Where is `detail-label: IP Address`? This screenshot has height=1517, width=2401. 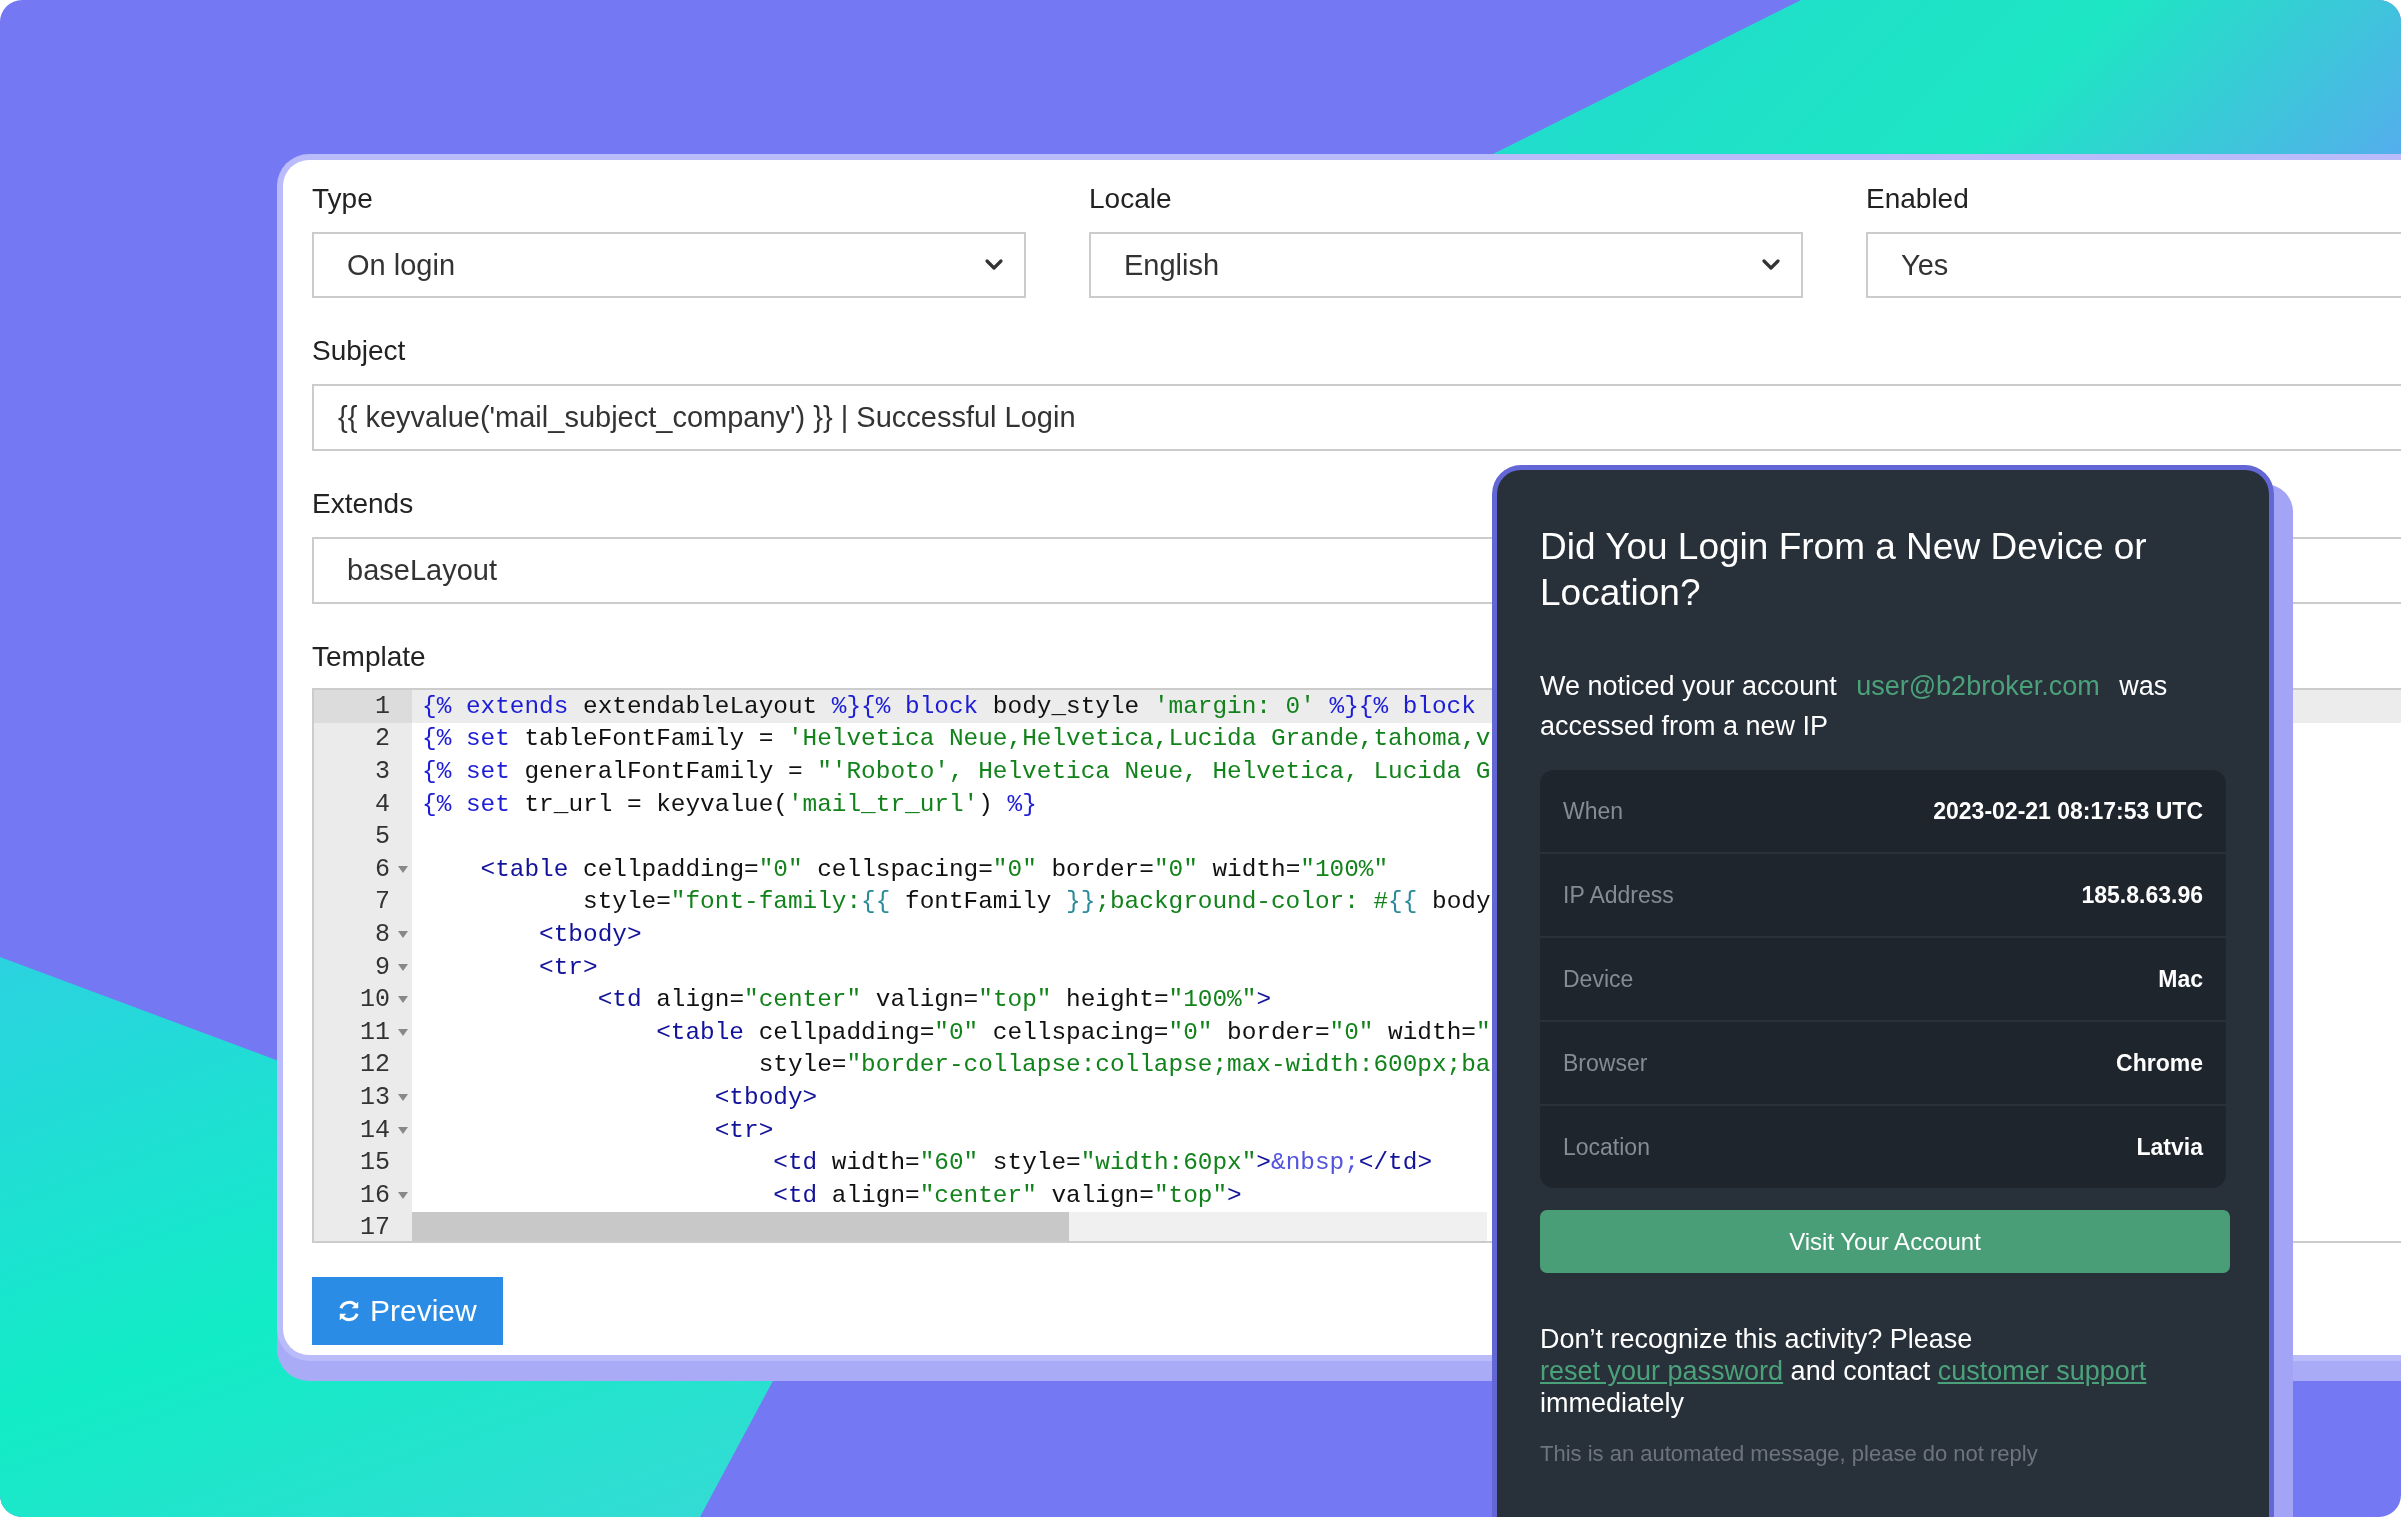
detail-label: IP Address is located at coordinates (1618, 895).